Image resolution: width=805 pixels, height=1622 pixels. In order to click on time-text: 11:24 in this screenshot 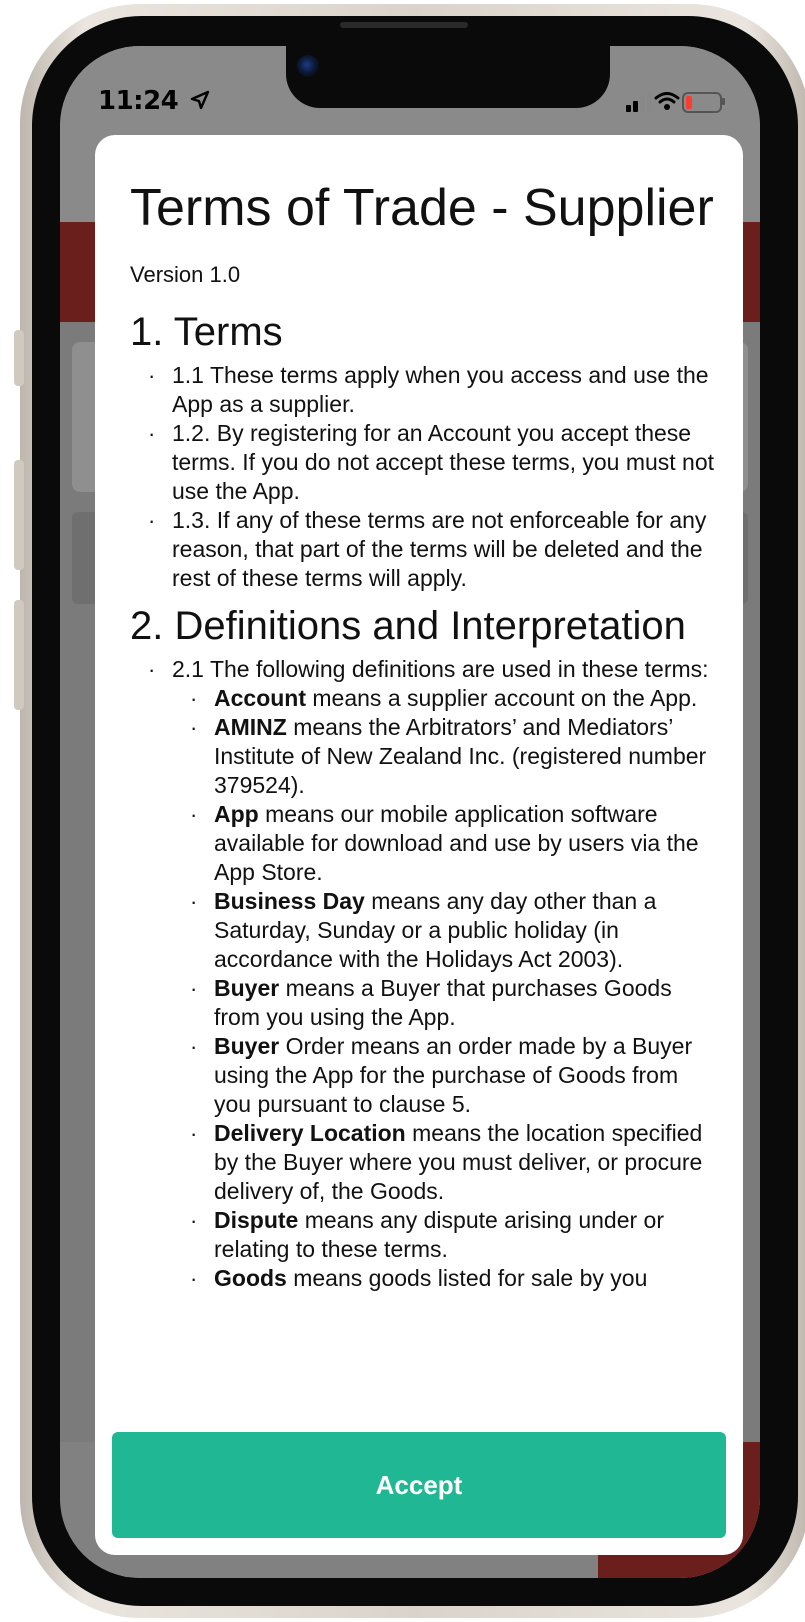, I will do `click(138, 101)`.